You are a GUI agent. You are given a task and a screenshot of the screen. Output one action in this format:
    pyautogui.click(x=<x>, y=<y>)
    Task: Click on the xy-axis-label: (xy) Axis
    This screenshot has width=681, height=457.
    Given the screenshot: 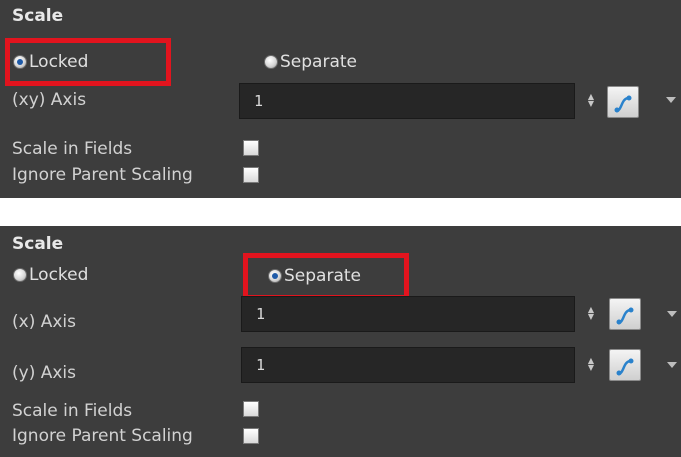 What is the action you would take?
    pyautogui.click(x=49, y=100)
    